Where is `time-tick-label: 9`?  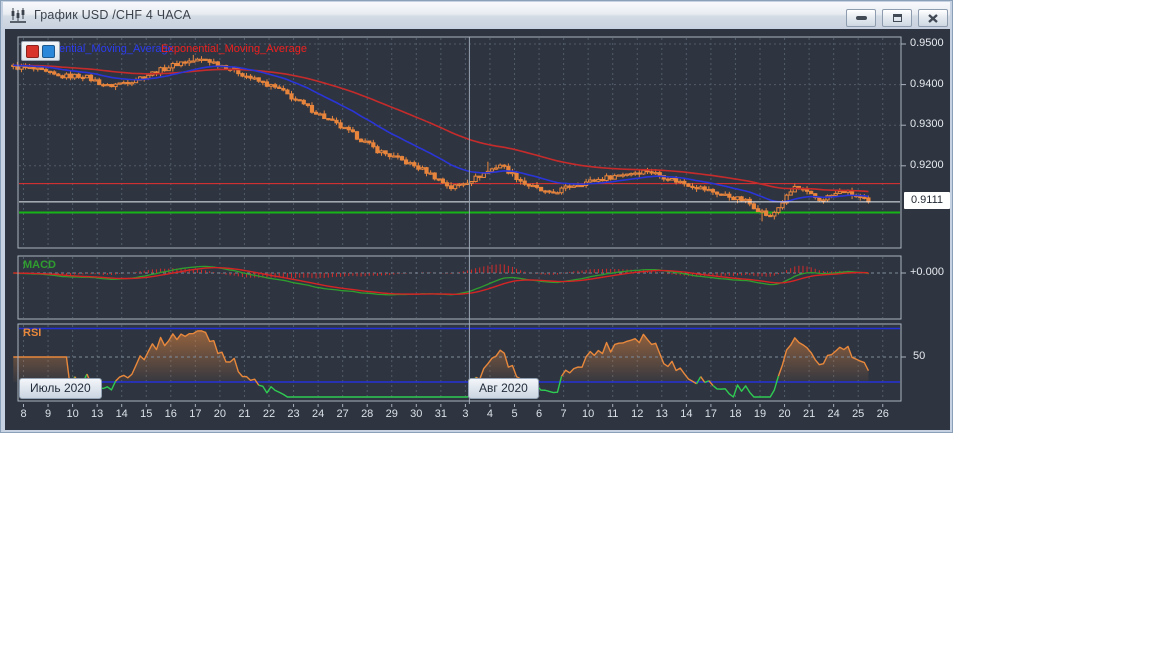
time-tick-label: 9 is located at coordinates (48, 414).